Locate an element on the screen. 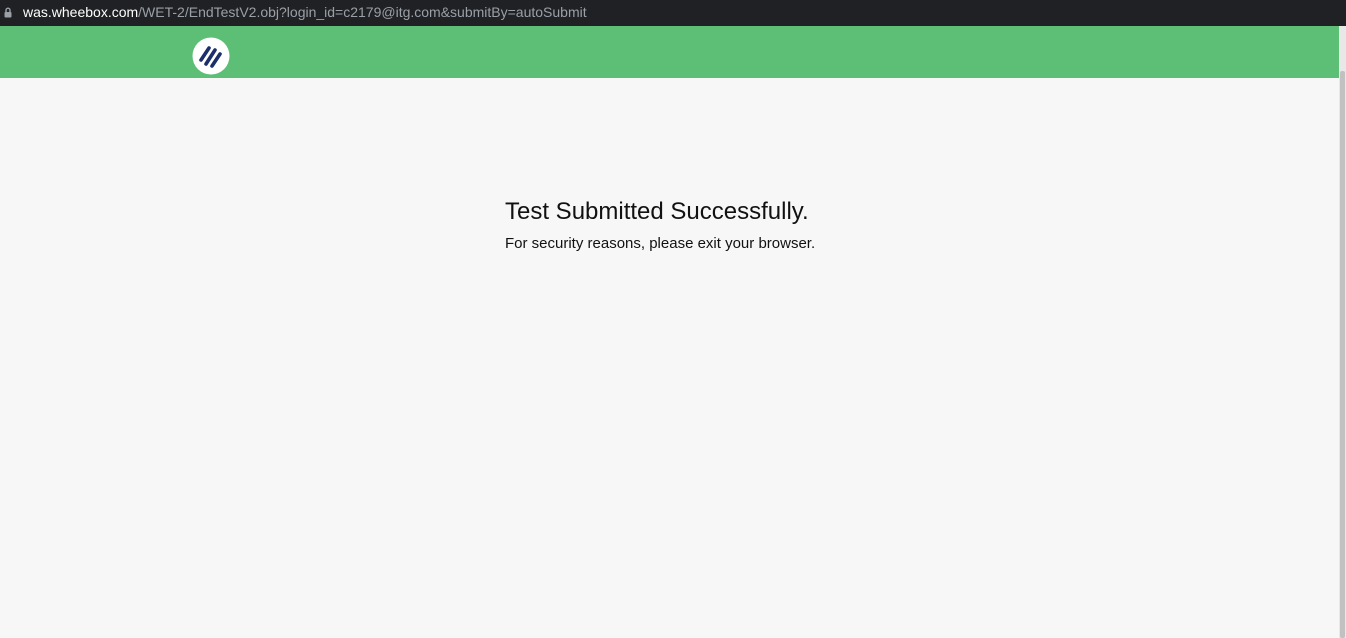  wheebox-logo-icon is located at coordinates (211, 56).